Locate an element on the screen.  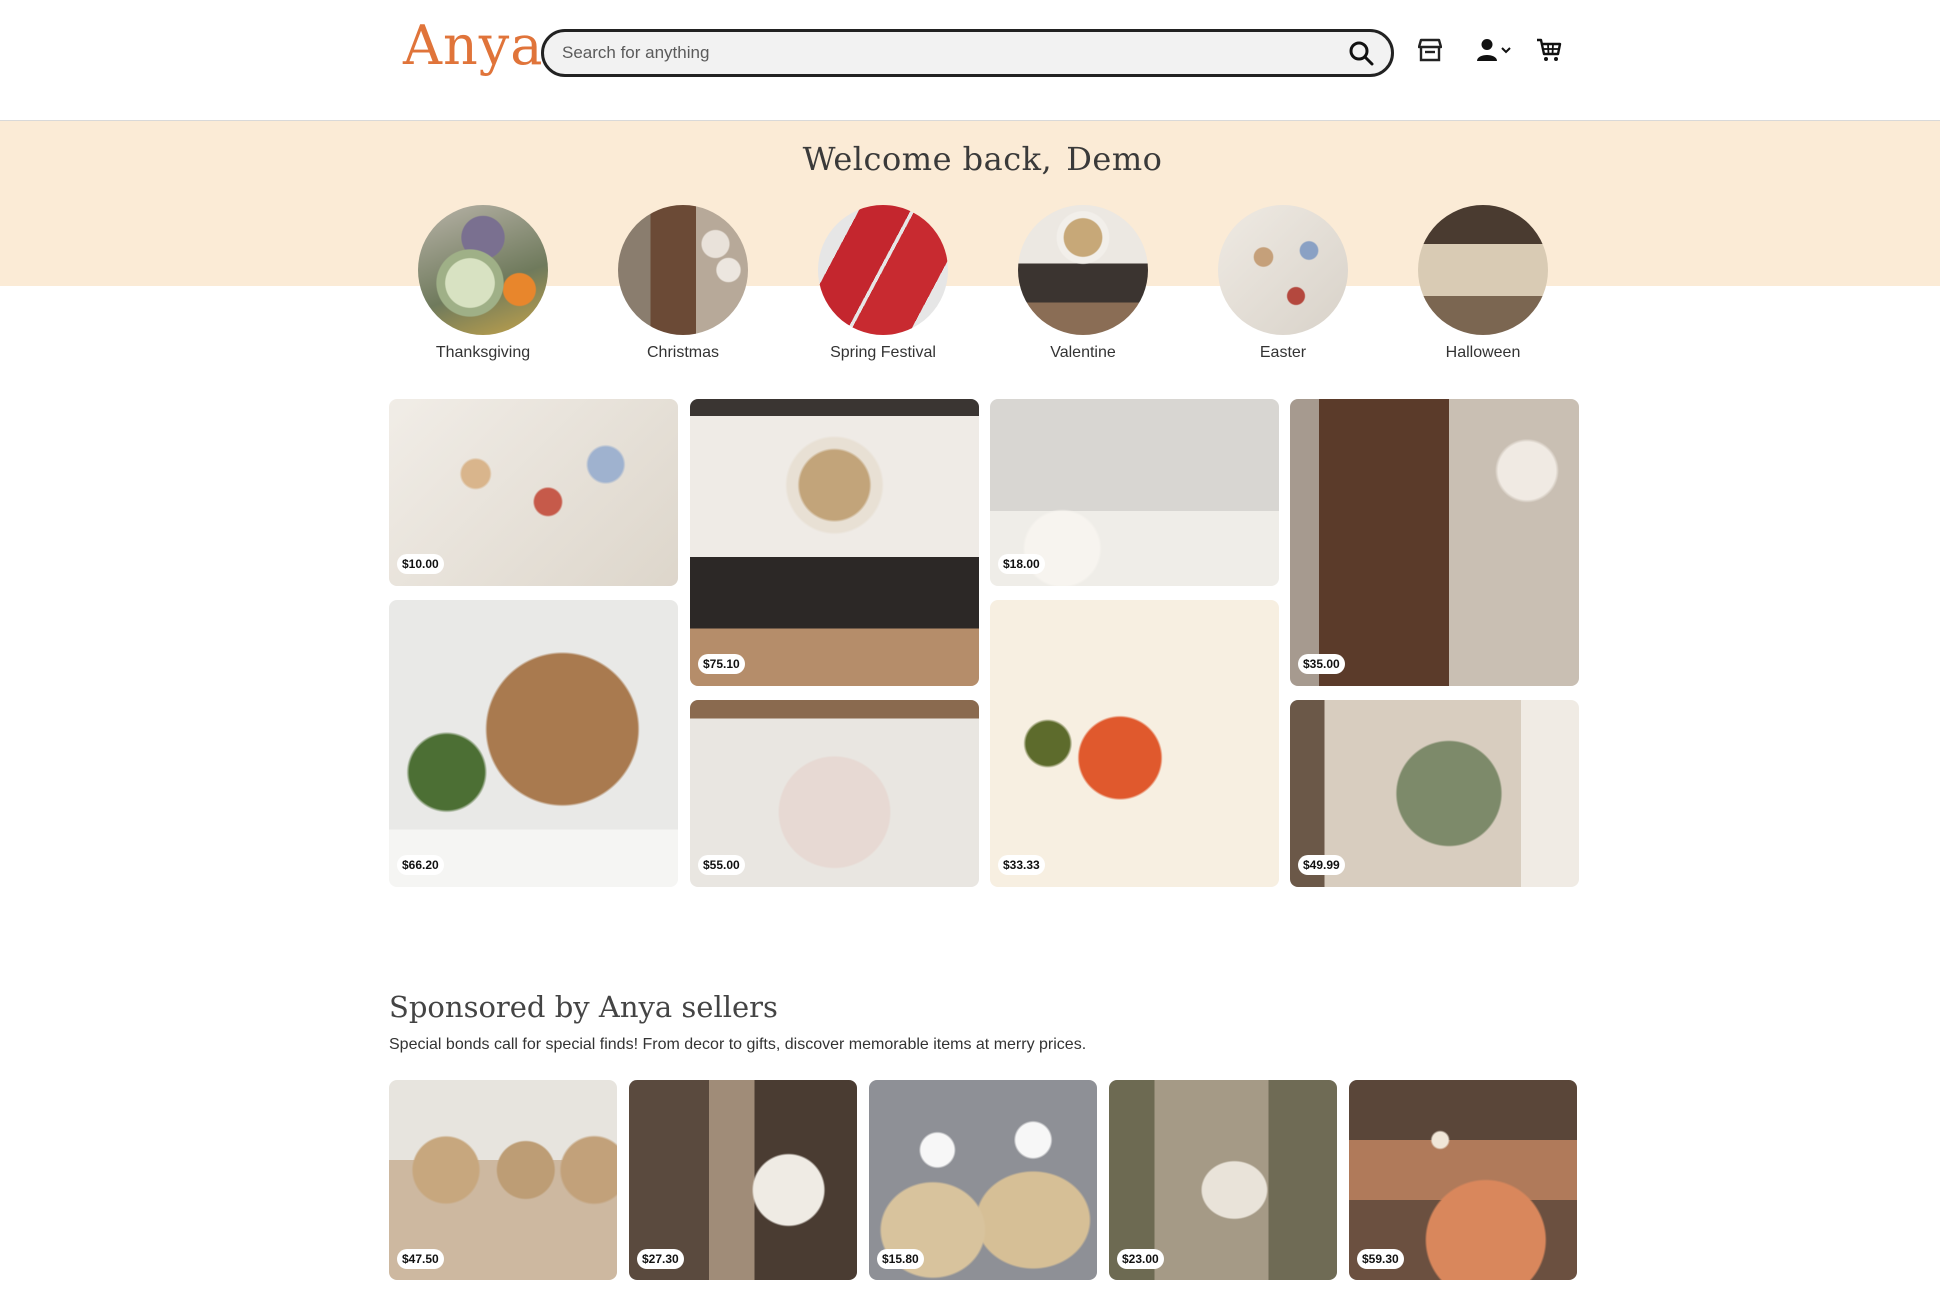
category-label: Halloween is located at coordinates (1483, 352).